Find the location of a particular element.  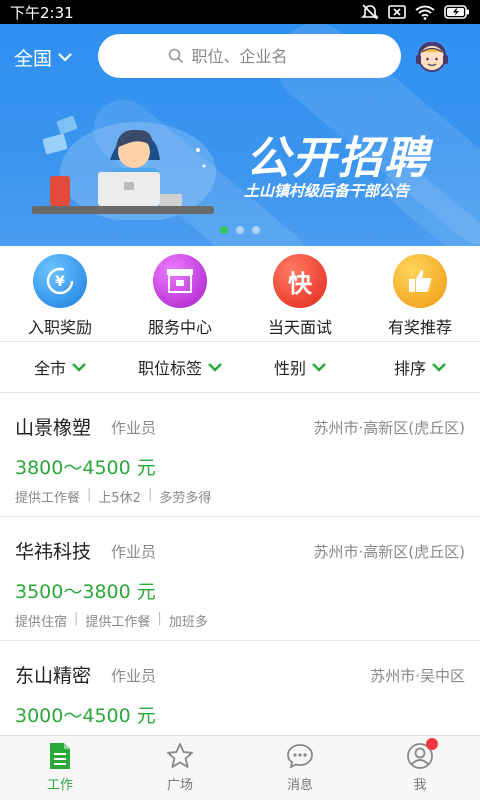

job-tags: 提供工作餐 | 上5休2 | 多劳多得 is located at coordinates (113, 496).